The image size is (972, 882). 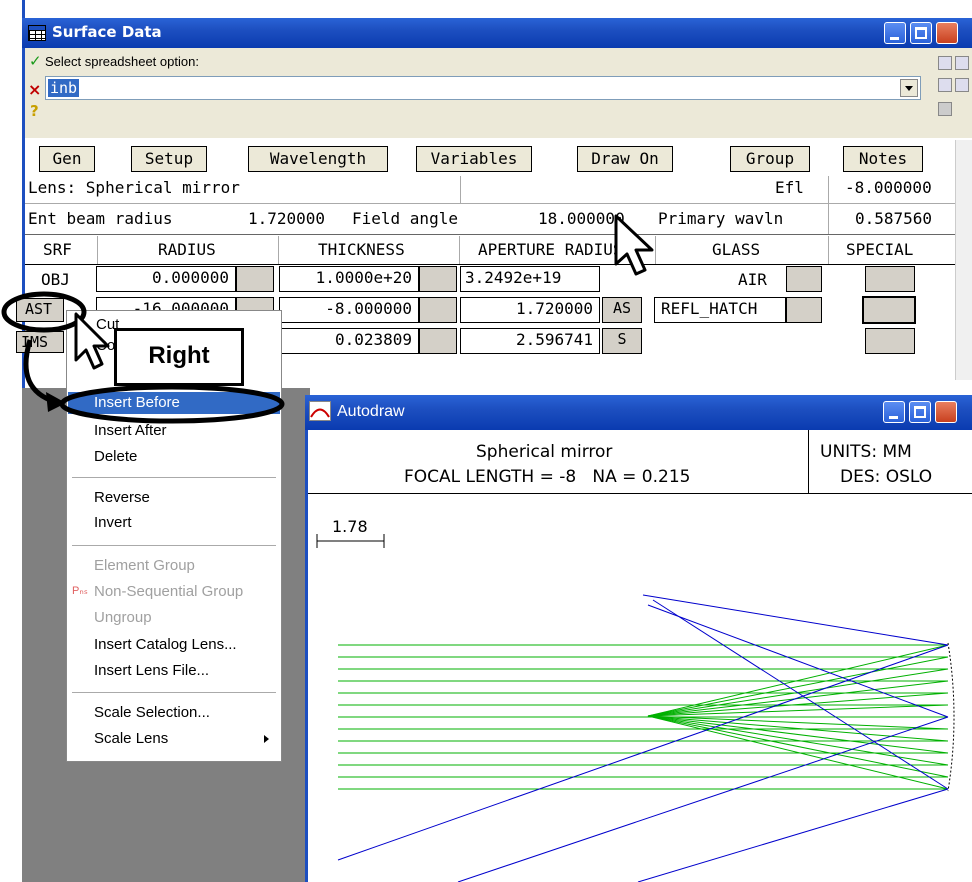 What do you see at coordinates (550, 249) in the screenshot?
I see `col-header-aperture: APERTURE RADIUS` at bounding box center [550, 249].